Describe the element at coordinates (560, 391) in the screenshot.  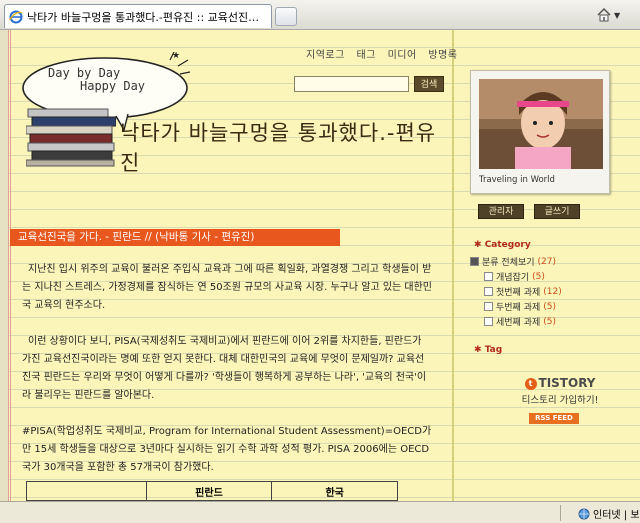
I see `tistory-badge: t TISTORY 티스토리 가입하기!` at that location.